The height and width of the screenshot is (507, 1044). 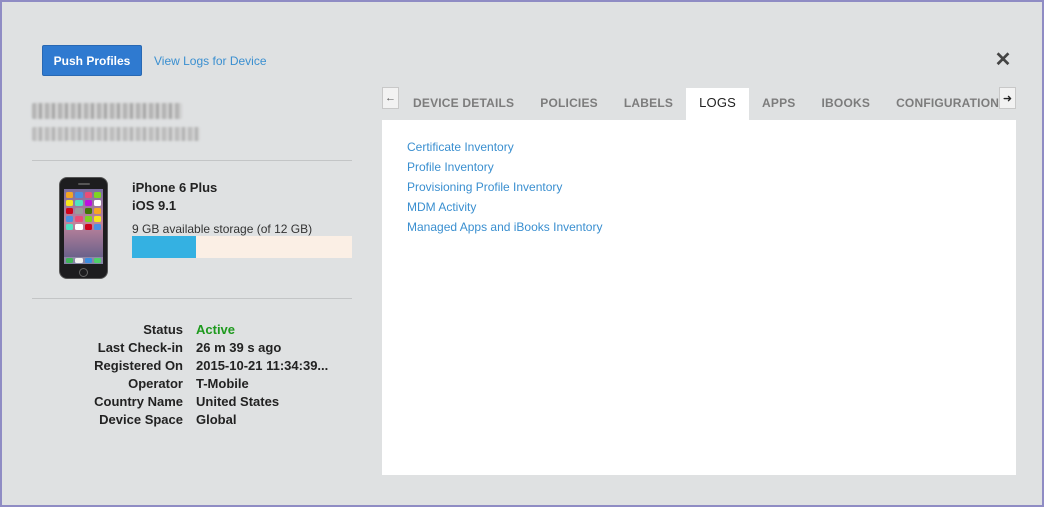 What do you see at coordinates (92, 60) in the screenshot?
I see `push-profiles-button: Push Profiles` at bounding box center [92, 60].